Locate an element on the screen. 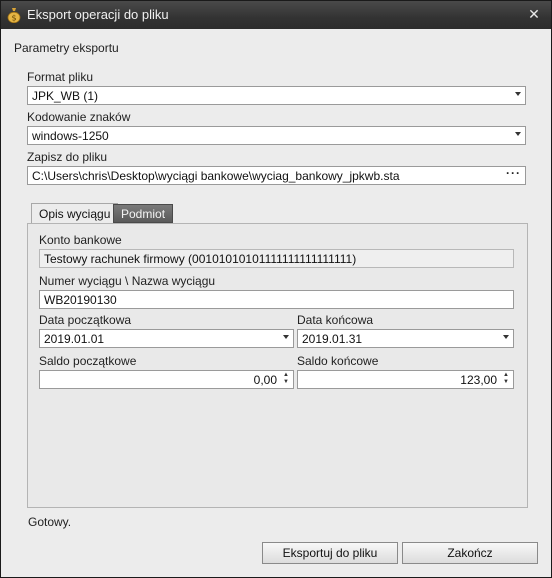  format-dropdown: JPK_WB (1) is located at coordinates (276, 95).